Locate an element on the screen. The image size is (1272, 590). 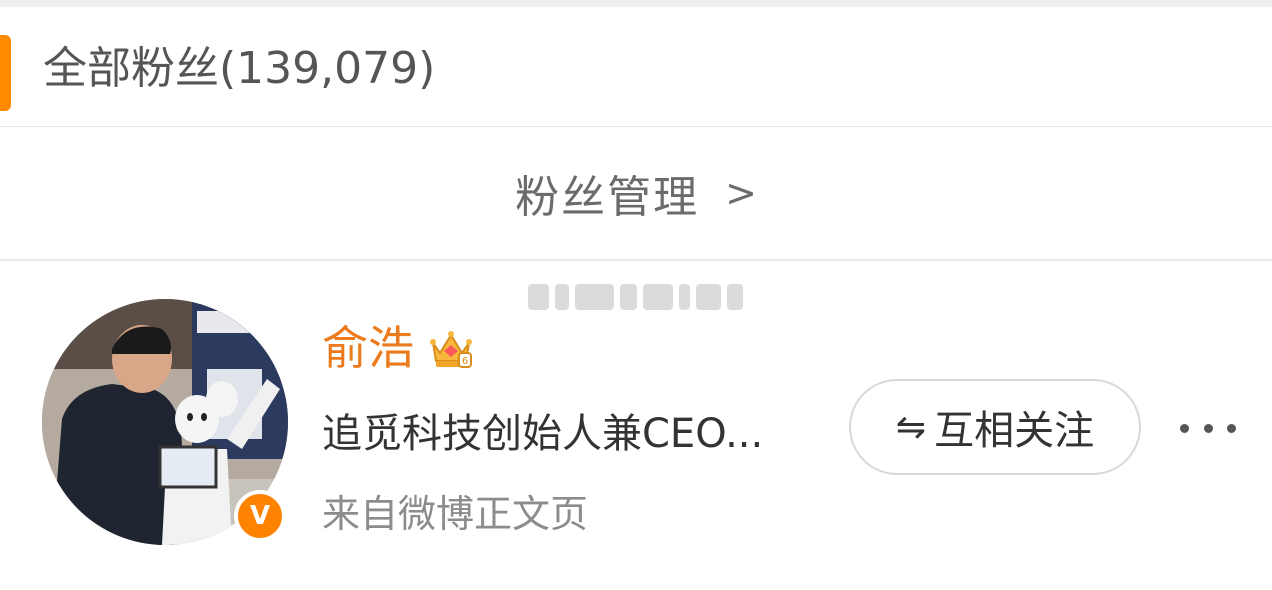
mutual-follow-button: ⇋ 互相关注 is located at coordinates (995, 427).